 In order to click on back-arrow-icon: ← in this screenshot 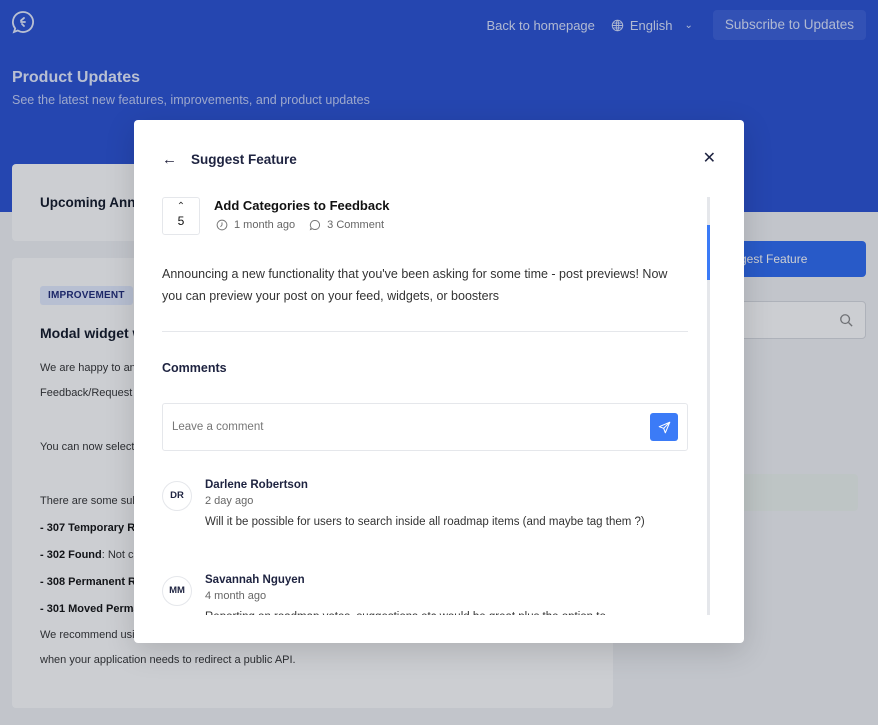, I will do `click(169, 159)`.